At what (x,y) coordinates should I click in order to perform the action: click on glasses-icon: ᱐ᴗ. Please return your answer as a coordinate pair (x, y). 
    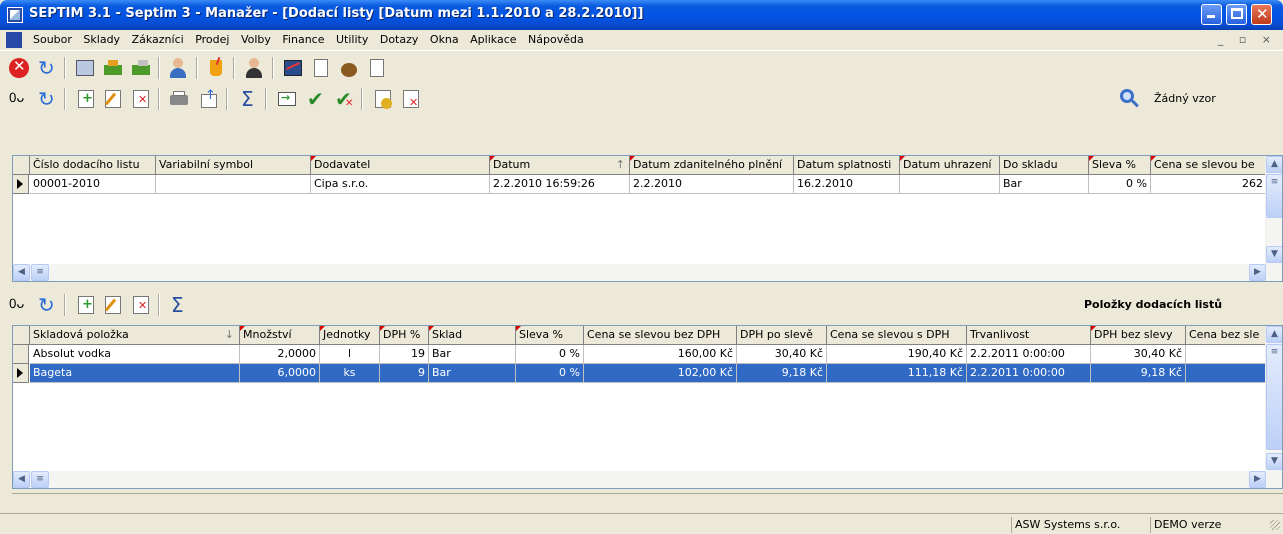
    Looking at the image, I should click on (19, 305).